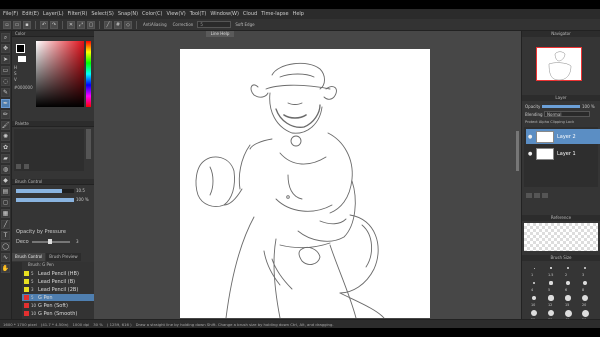 This screenshot has width=600, height=337. Describe the element at coordinates (5, 202) in the screenshot. I see `figure-tool-icon: ◻` at that location.